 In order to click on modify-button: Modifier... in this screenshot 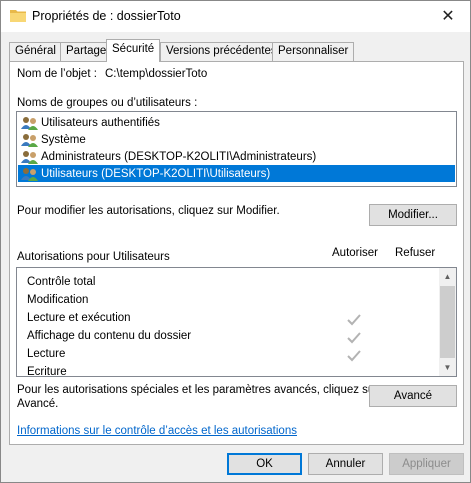, I will do `click(413, 215)`.